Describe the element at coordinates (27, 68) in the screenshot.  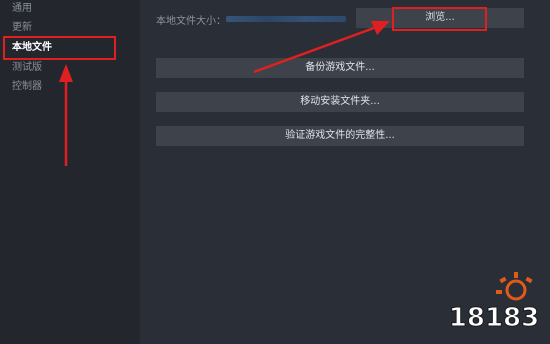
I see `sidebar-item-betas: 测试版` at that location.